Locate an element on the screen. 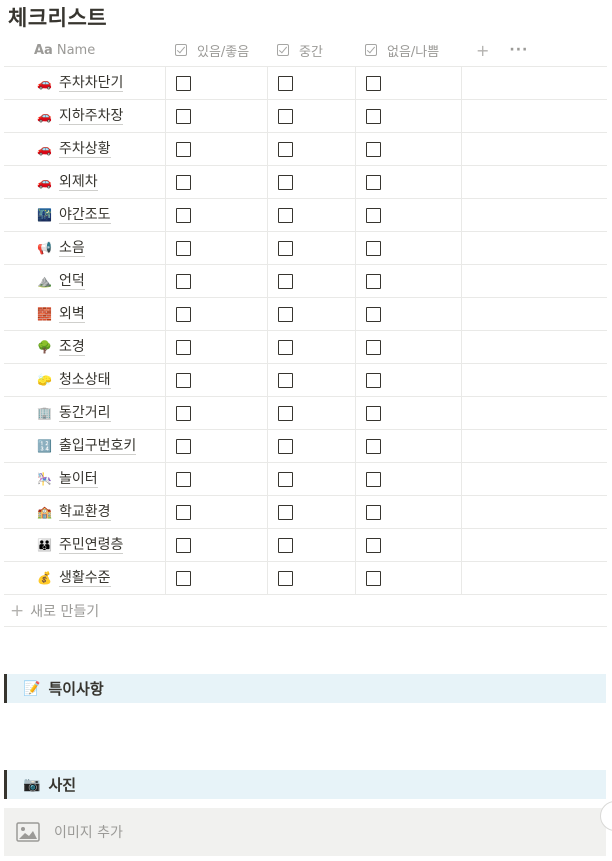  row-title: 🌳 조경 is located at coordinates (84, 347).